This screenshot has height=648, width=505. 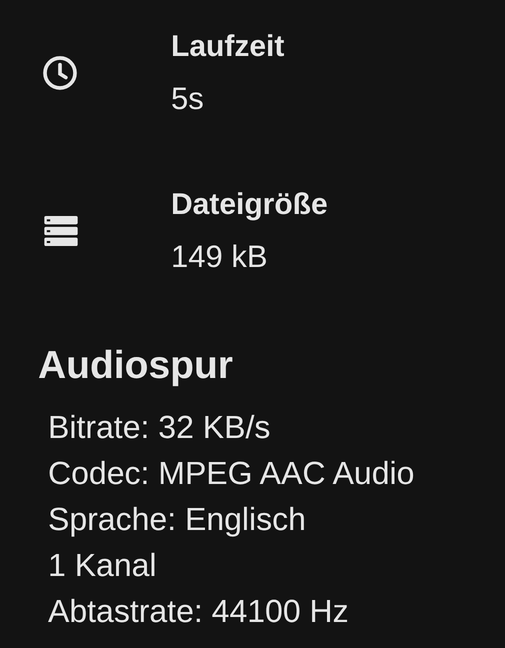 I want to click on detail-label: Dateigröße, so click(x=249, y=205).